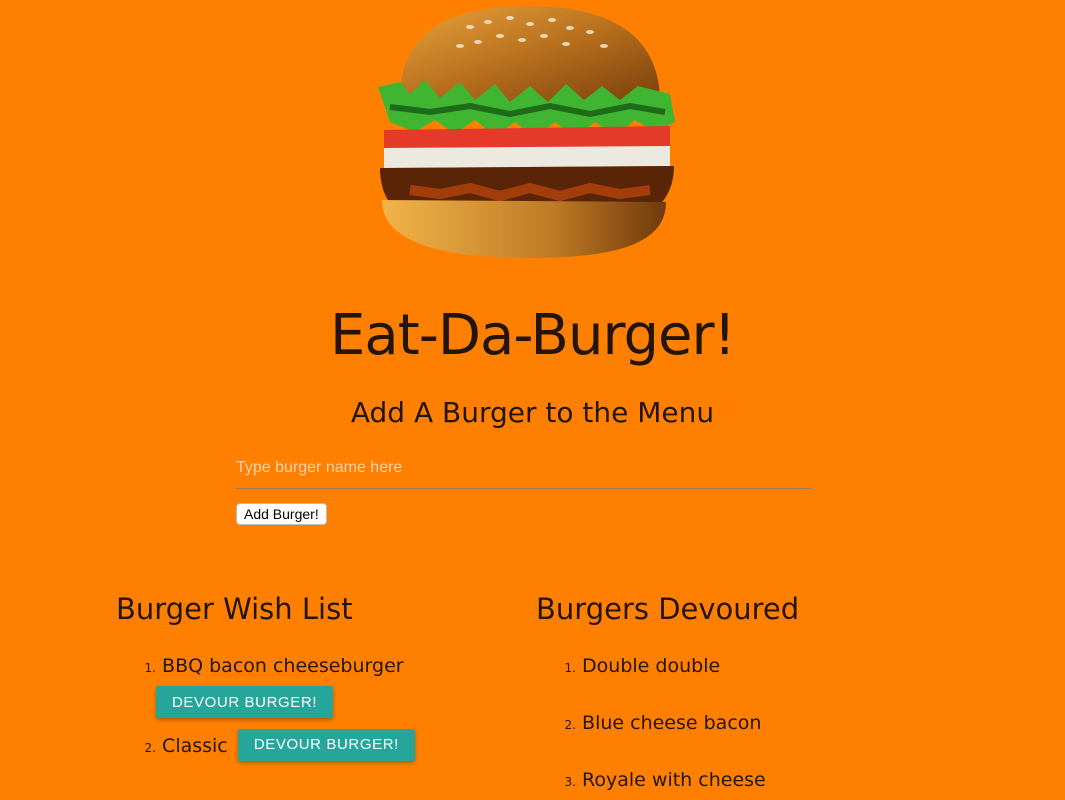 The image size is (1065, 800). I want to click on burger-name: Royale with cheese, so click(674, 780).